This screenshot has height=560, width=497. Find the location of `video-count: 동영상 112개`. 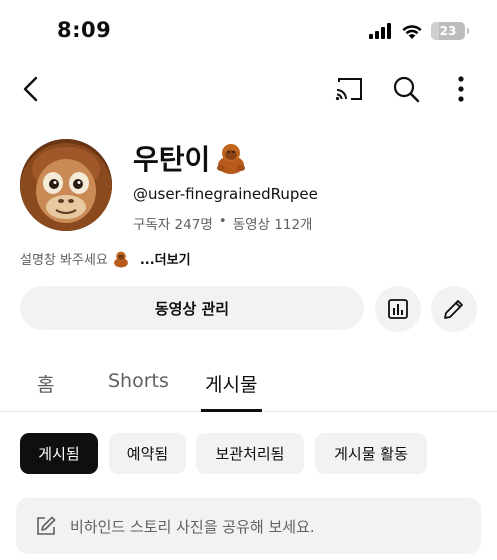

video-count: 동영상 112개 is located at coordinates (272, 225).